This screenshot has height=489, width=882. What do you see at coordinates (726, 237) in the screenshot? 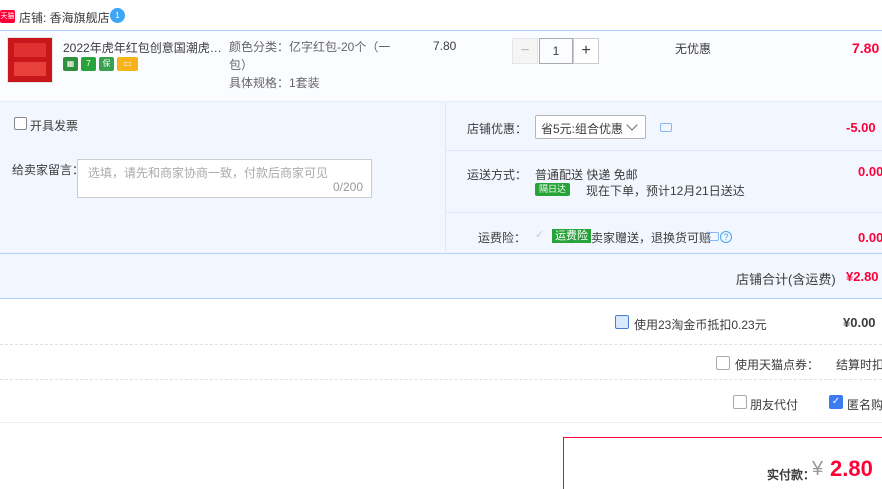
I see `help-icon: ?` at bounding box center [726, 237].